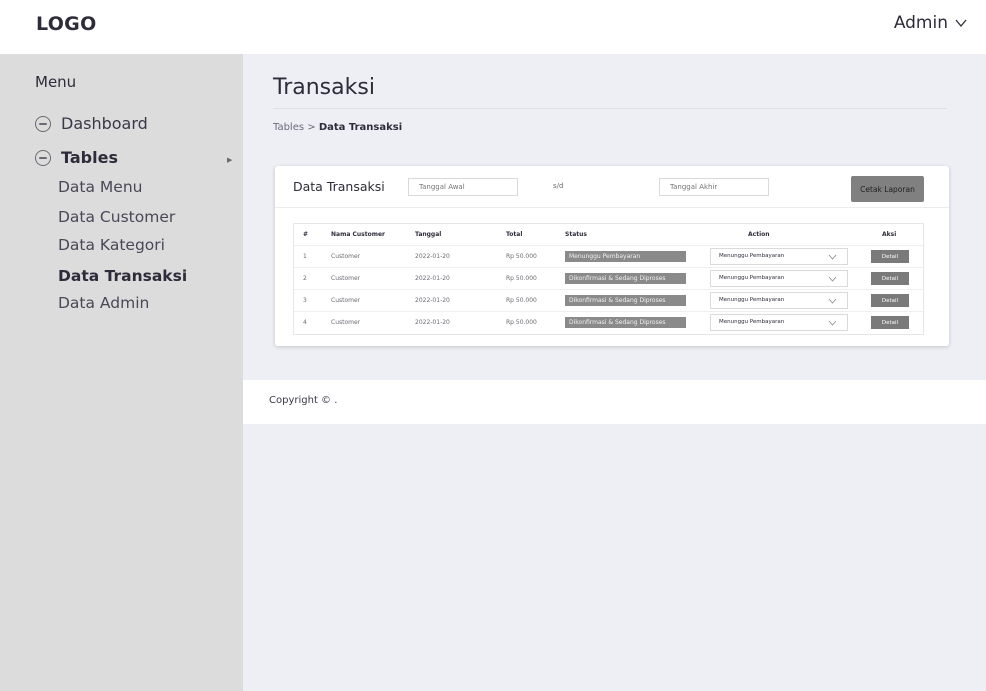 This screenshot has height=691, width=986. Describe the element at coordinates (610, 108) in the screenshot. I see `title-divider` at that location.